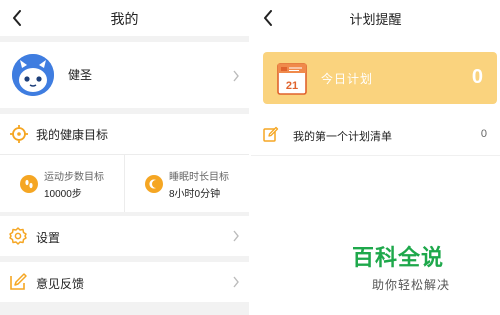  Describe the element at coordinates (63, 194) in the screenshot. I see `steps-goal-value: 10000步` at that location.